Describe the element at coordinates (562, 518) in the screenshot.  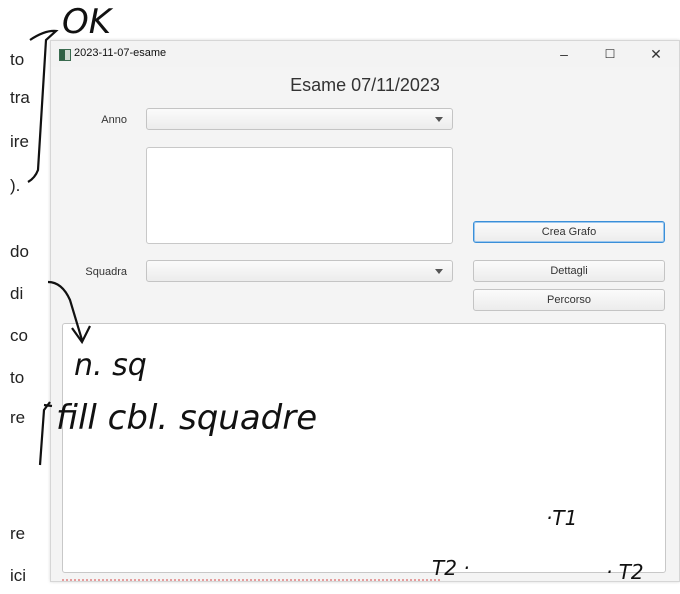
I see `t1-annotation: ·T1` at that location.